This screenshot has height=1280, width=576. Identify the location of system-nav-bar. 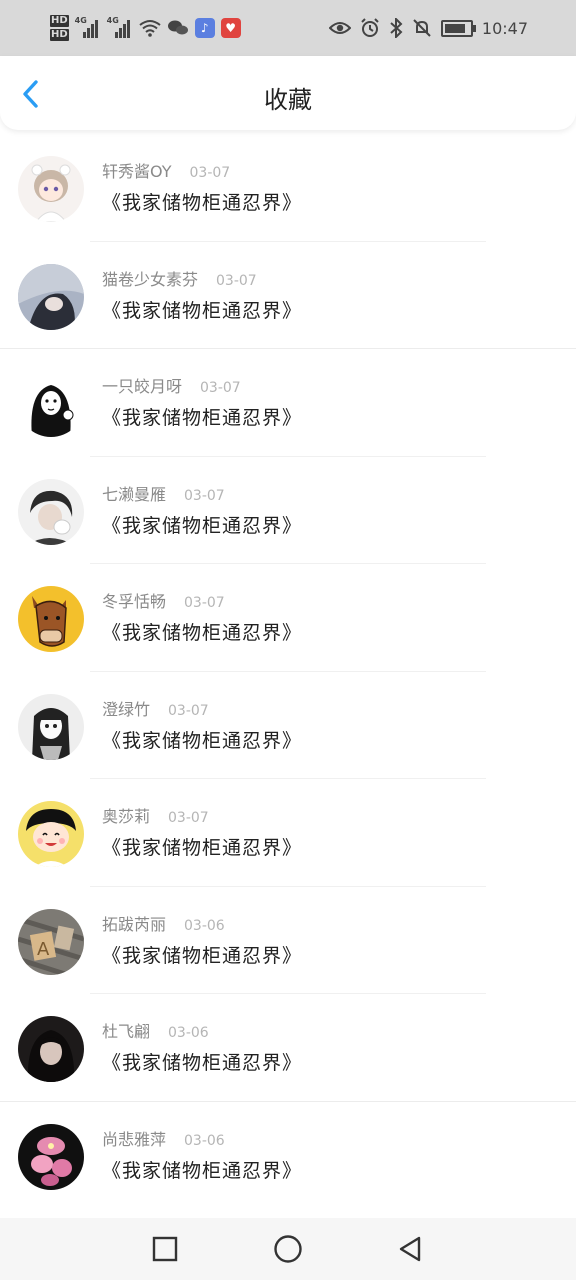
(288, 1249).